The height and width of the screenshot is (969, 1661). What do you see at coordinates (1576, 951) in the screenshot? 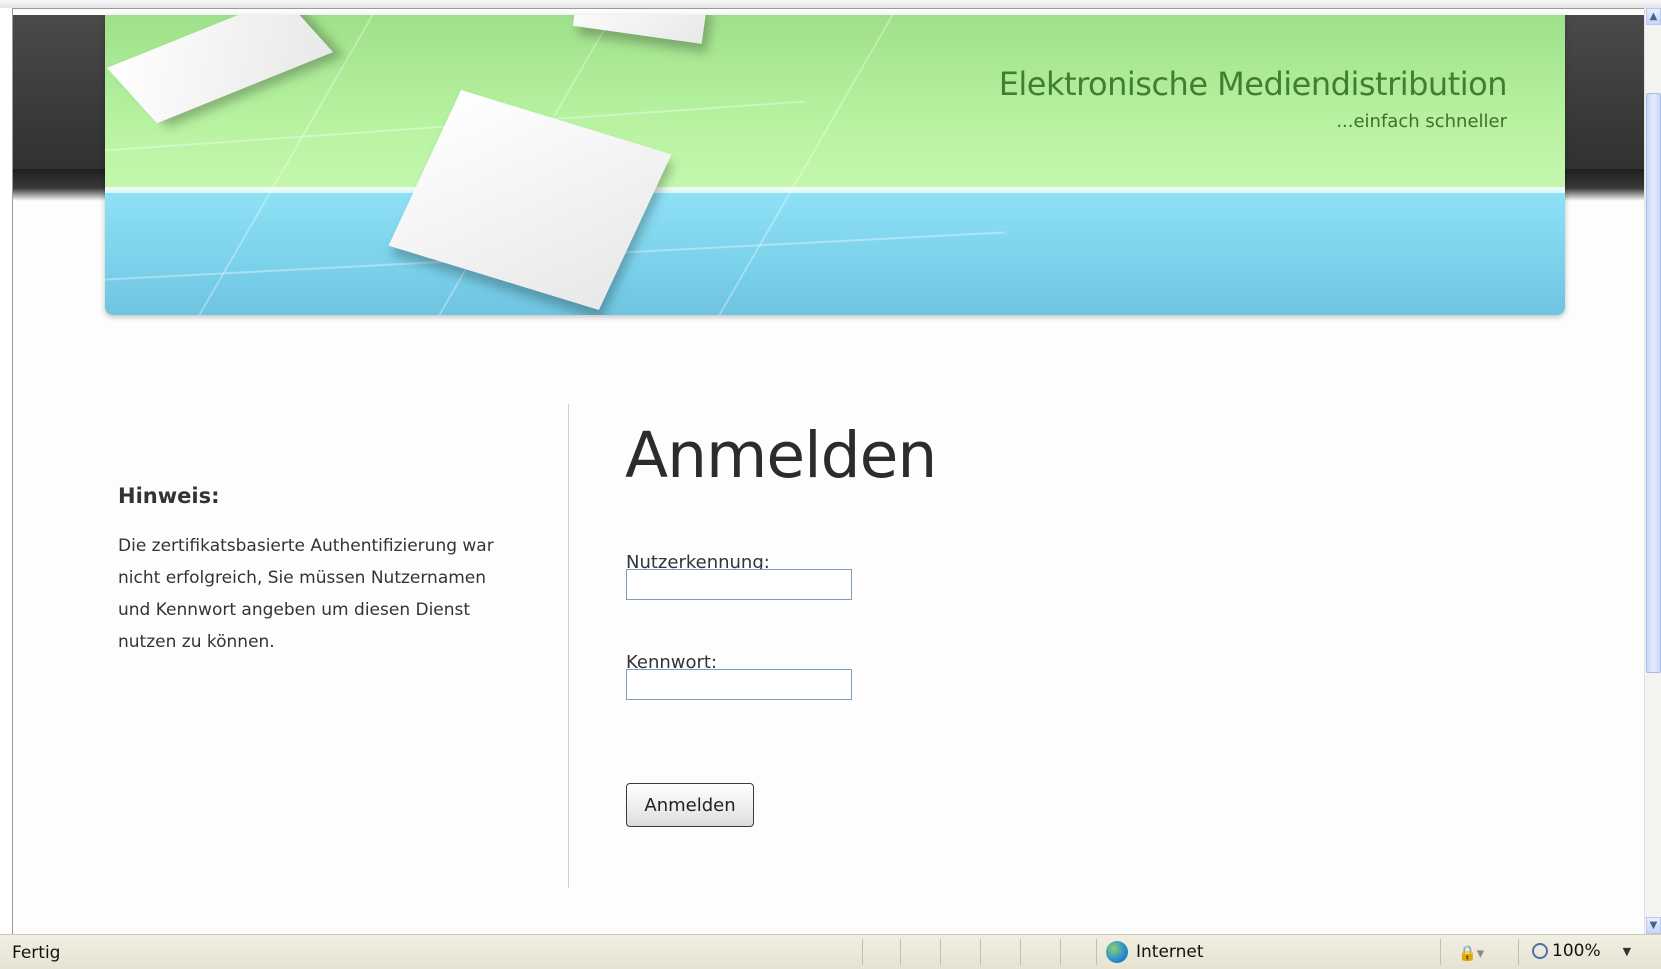
I see `zoom-level: 100%` at bounding box center [1576, 951].